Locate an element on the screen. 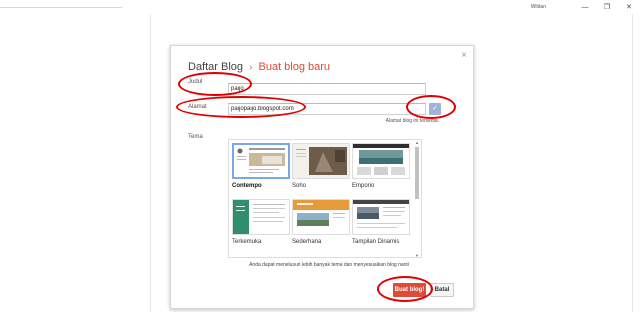  theme-terkemuka: Terkemuka is located at coordinates (261, 222).